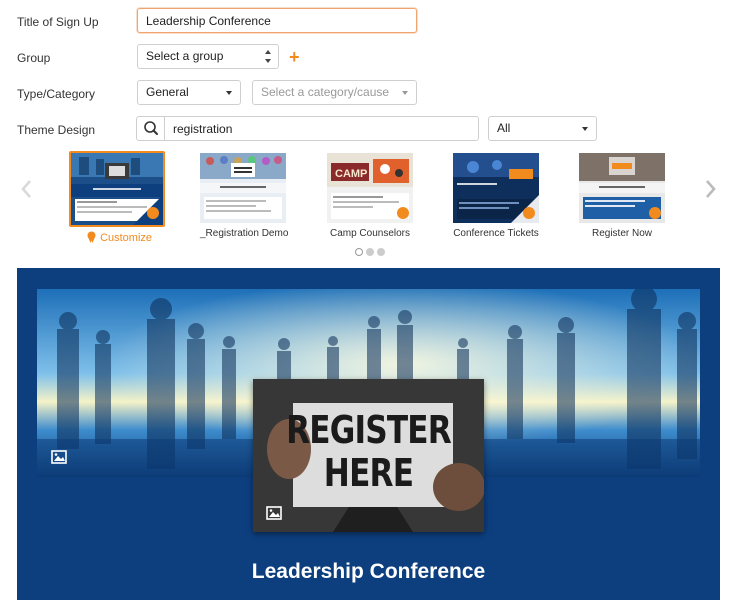 Image resolution: width=737 pixels, height=600 pixels. I want to click on type-select: General, so click(189, 92).